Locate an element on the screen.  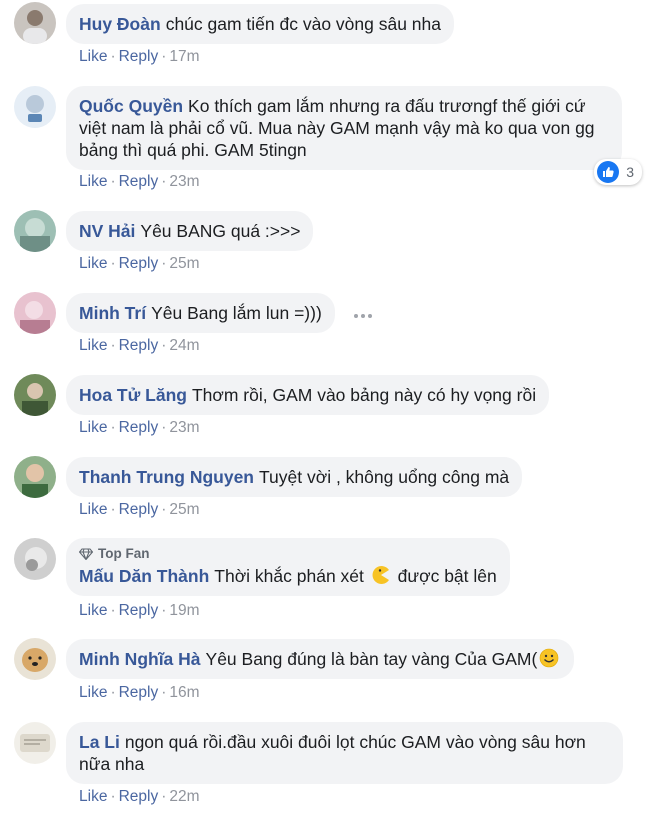
comment-text: Yêu Bang lắm lun =))) is located at coordinates (236, 313).